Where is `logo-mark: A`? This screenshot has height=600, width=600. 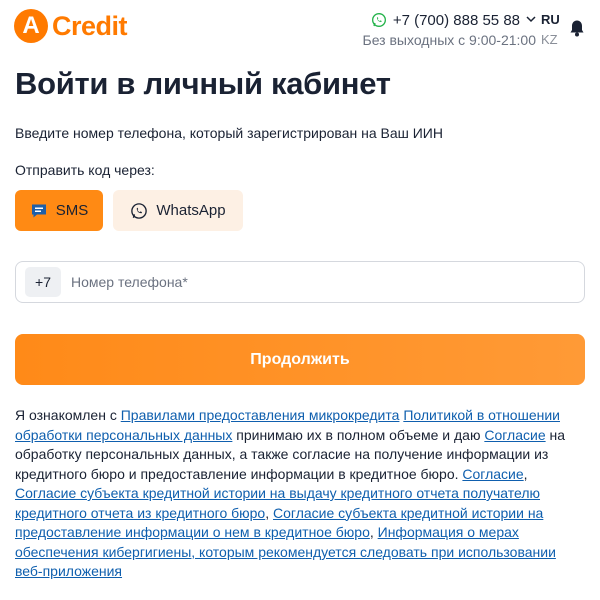
logo-mark: A is located at coordinates (31, 26).